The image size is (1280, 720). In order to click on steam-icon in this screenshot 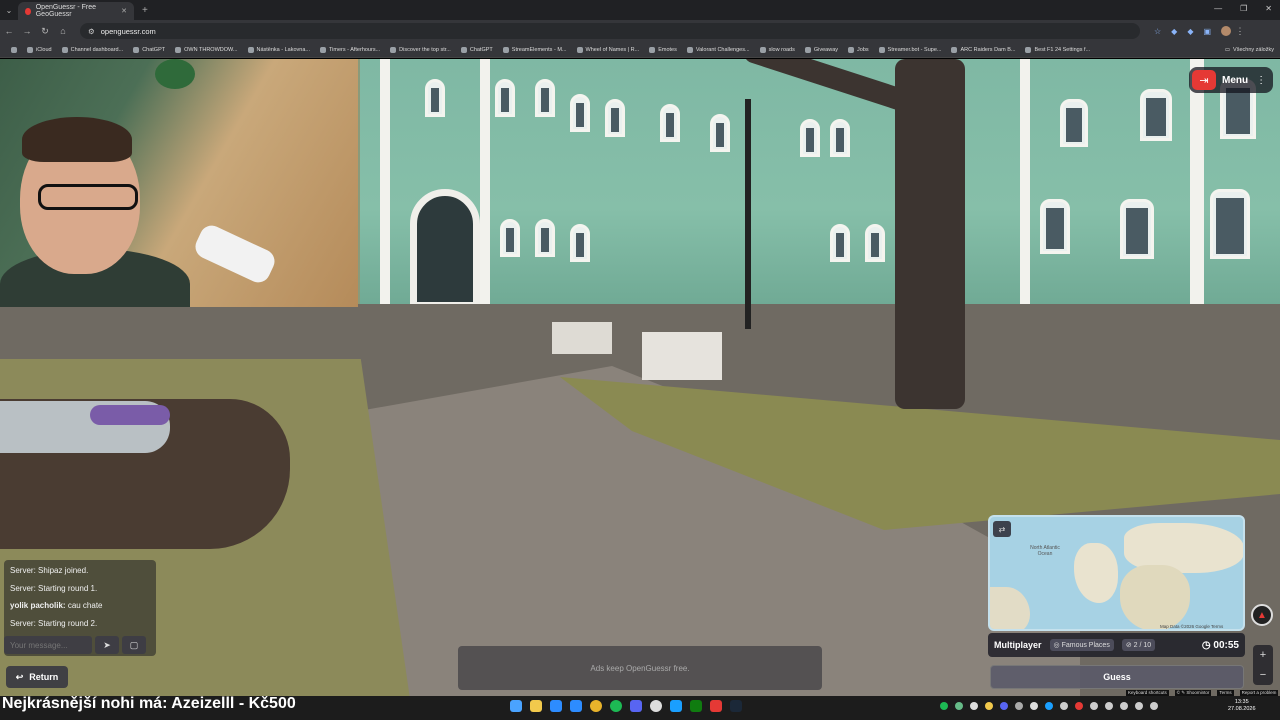, I will do `click(736, 706)`.